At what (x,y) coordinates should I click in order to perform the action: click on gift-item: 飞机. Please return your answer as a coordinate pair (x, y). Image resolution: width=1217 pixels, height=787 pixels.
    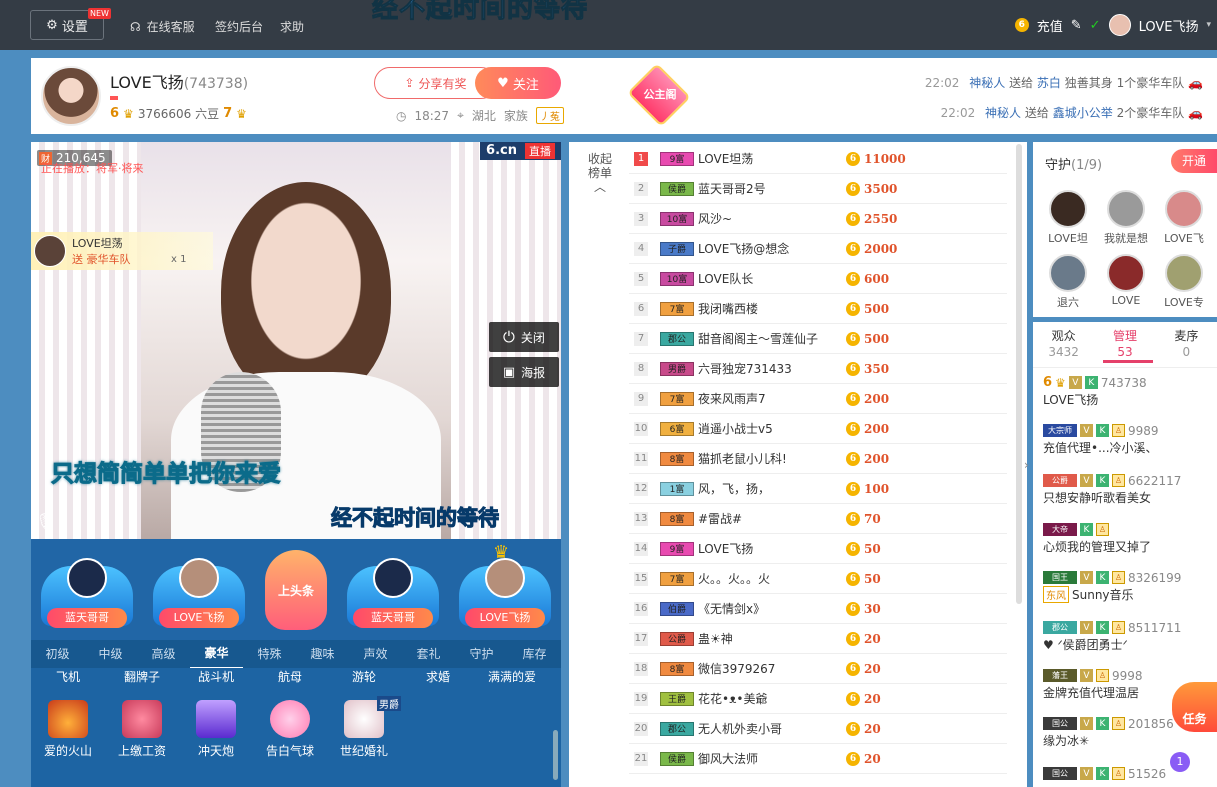
    Looking at the image, I should click on (68, 677).